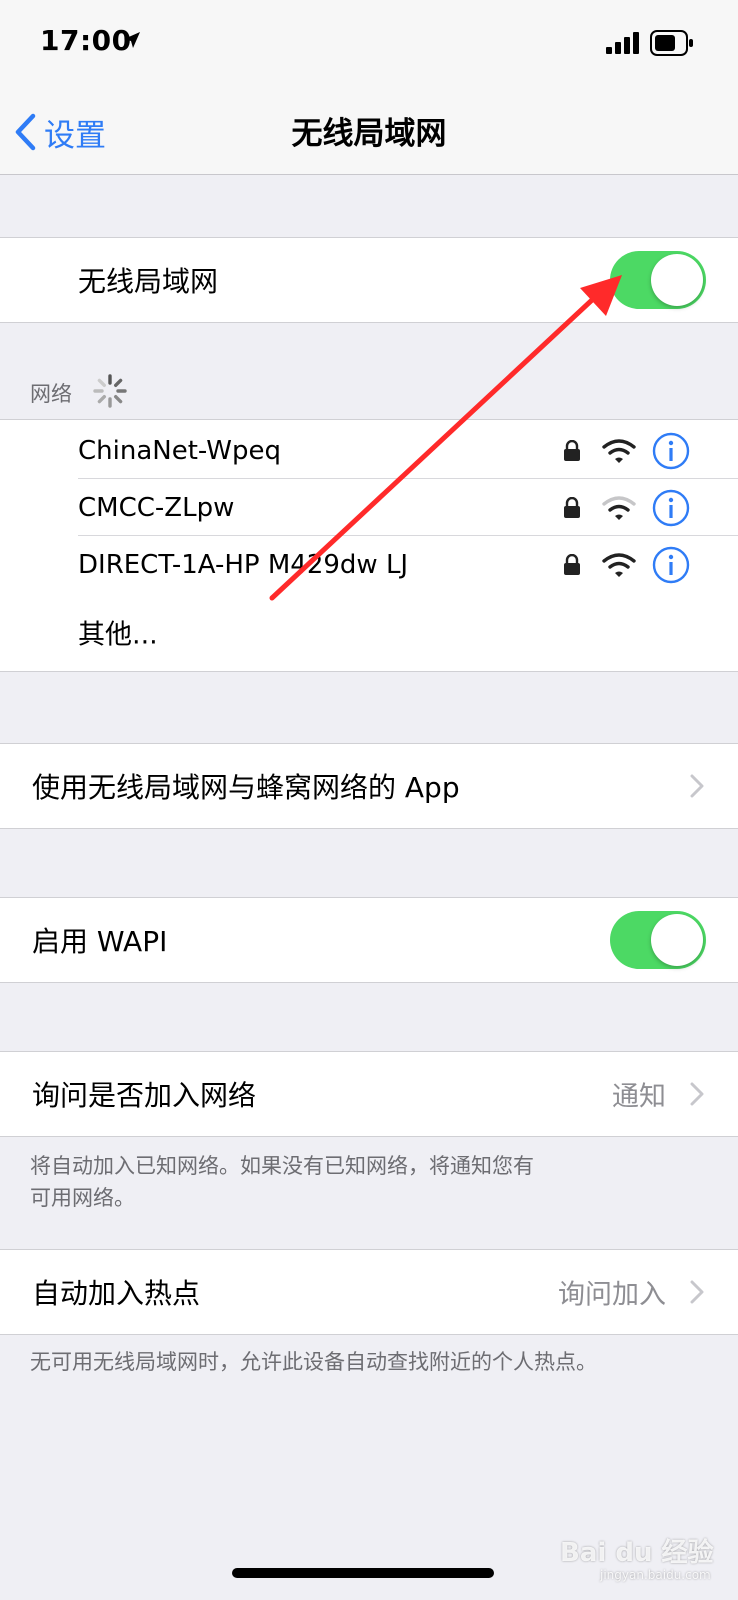  What do you see at coordinates (148, 281) in the screenshot?
I see `wifi-toggle-label: 无线局域网` at bounding box center [148, 281].